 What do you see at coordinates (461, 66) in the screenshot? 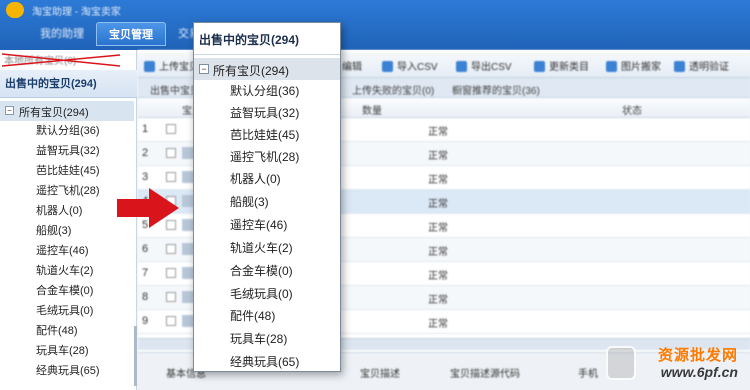
I see `export-icon` at bounding box center [461, 66].